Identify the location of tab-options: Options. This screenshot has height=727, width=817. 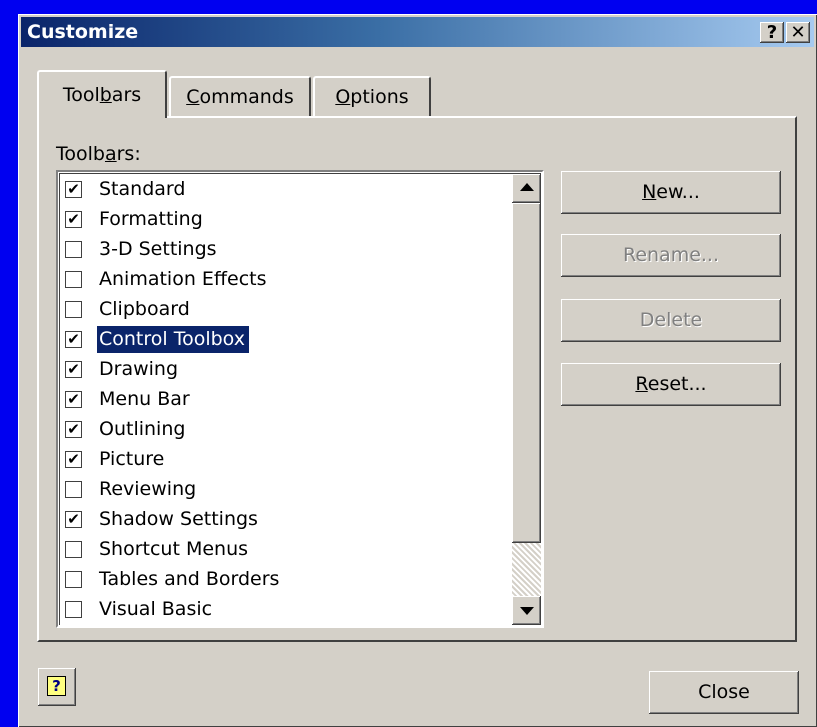
(372, 96).